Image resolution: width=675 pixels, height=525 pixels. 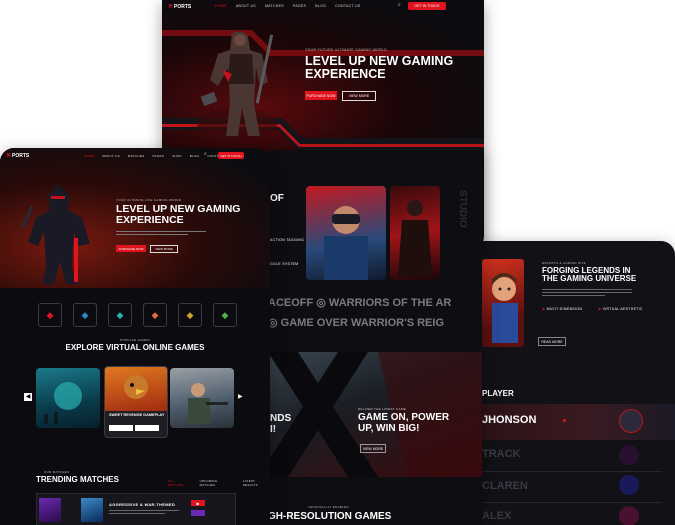 What do you see at coordinates (404, 417) in the screenshot?
I see `banner-title-line-1: GAME ON, POWER` at bounding box center [404, 417].